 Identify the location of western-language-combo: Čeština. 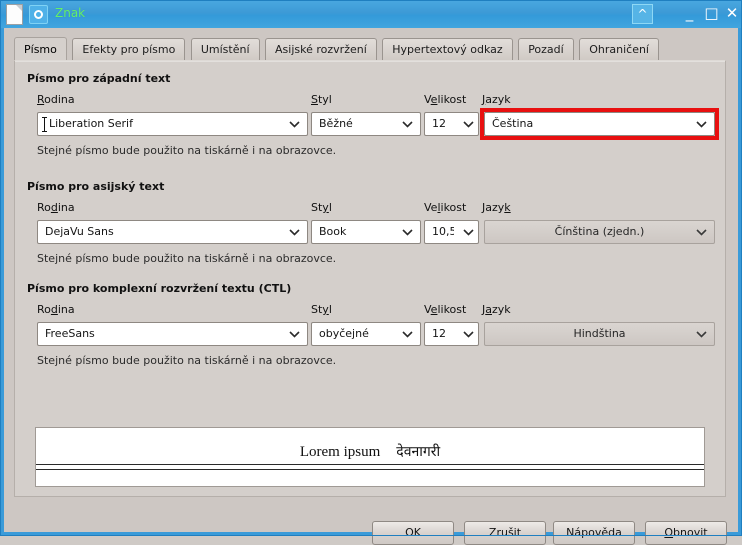
(599, 124).